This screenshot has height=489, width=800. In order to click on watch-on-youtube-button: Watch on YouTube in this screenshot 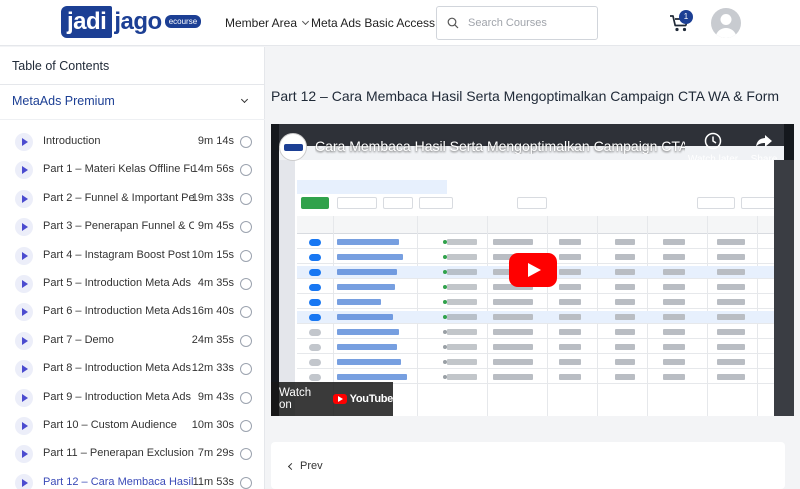, I will do `click(332, 399)`.